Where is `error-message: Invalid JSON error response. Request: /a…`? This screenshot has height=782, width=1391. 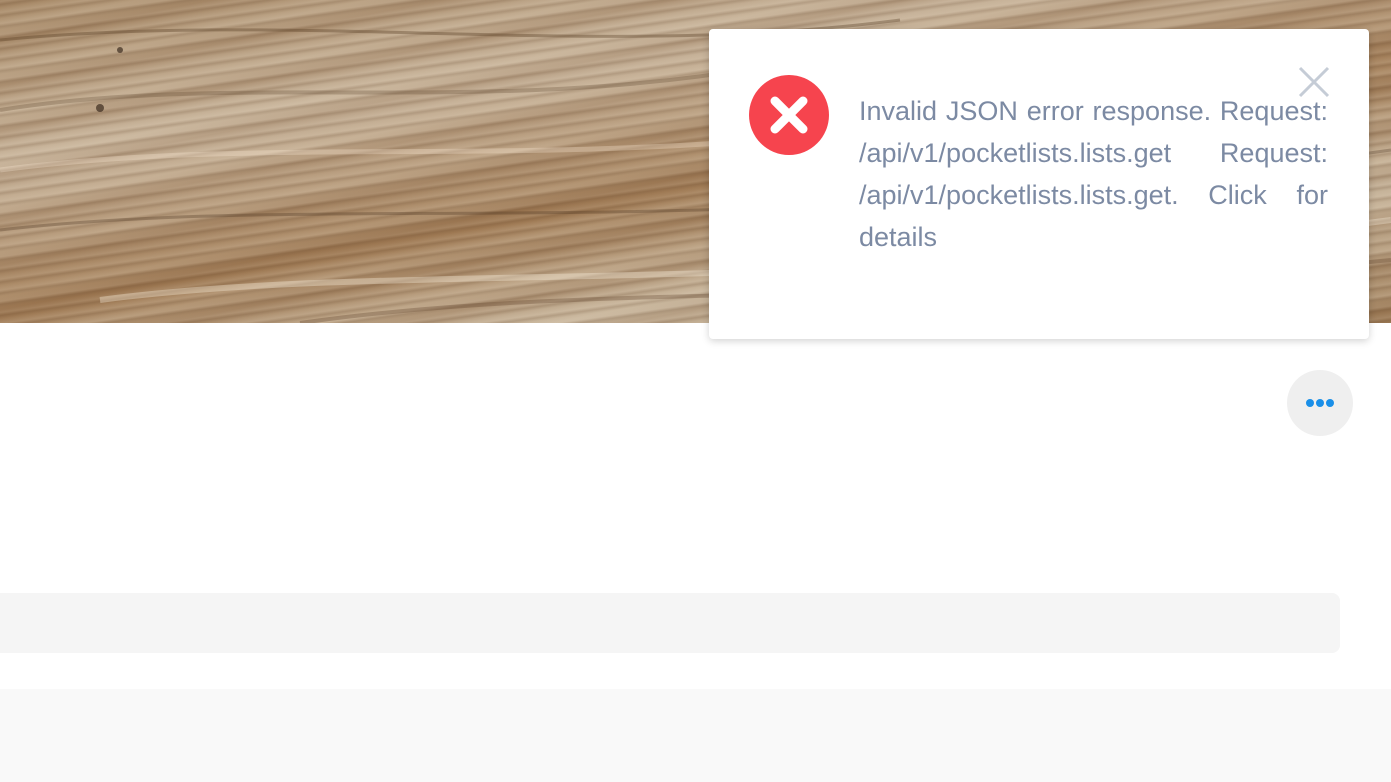 error-message: Invalid JSON error response. Request: /a… is located at coordinates (1093, 174).